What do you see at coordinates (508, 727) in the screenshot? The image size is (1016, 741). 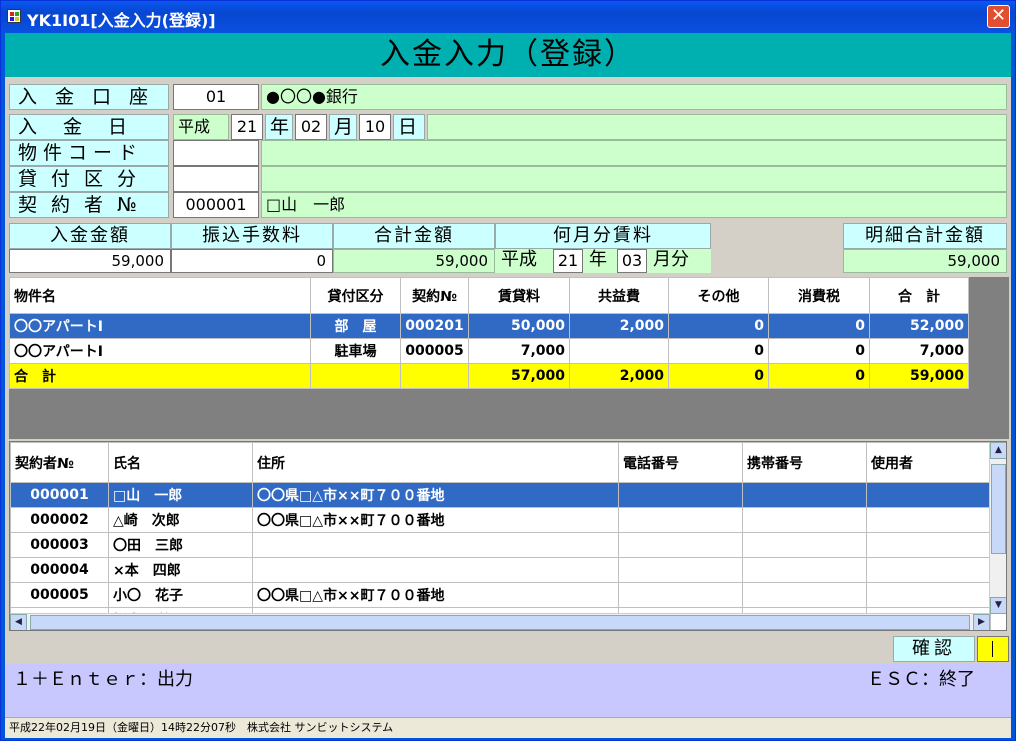 I see `status-bar: 平成22年02月19日（金曜日）14時22分07秒 株式会社 サンビットシステム` at bounding box center [508, 727].